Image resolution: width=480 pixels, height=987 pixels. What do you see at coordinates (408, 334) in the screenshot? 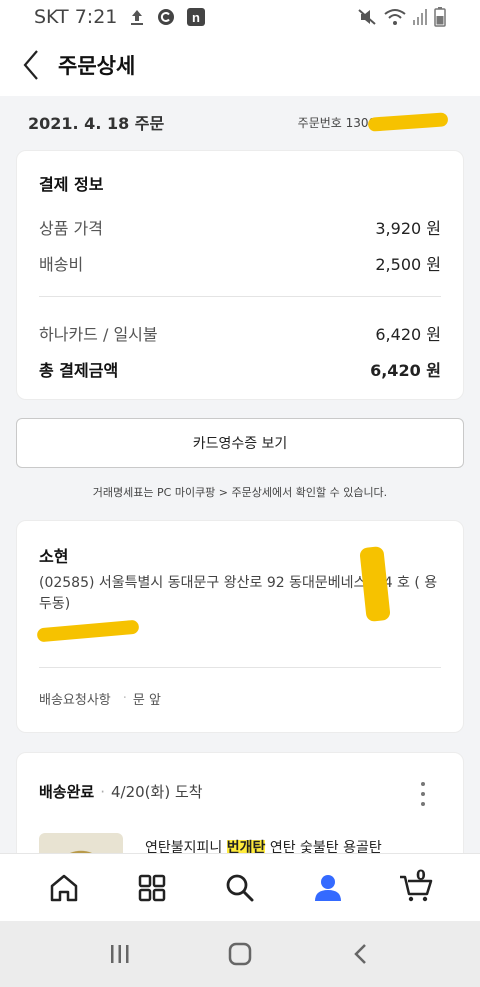
I see `row-value: 6,420 원` at bounding box center [408, 334].